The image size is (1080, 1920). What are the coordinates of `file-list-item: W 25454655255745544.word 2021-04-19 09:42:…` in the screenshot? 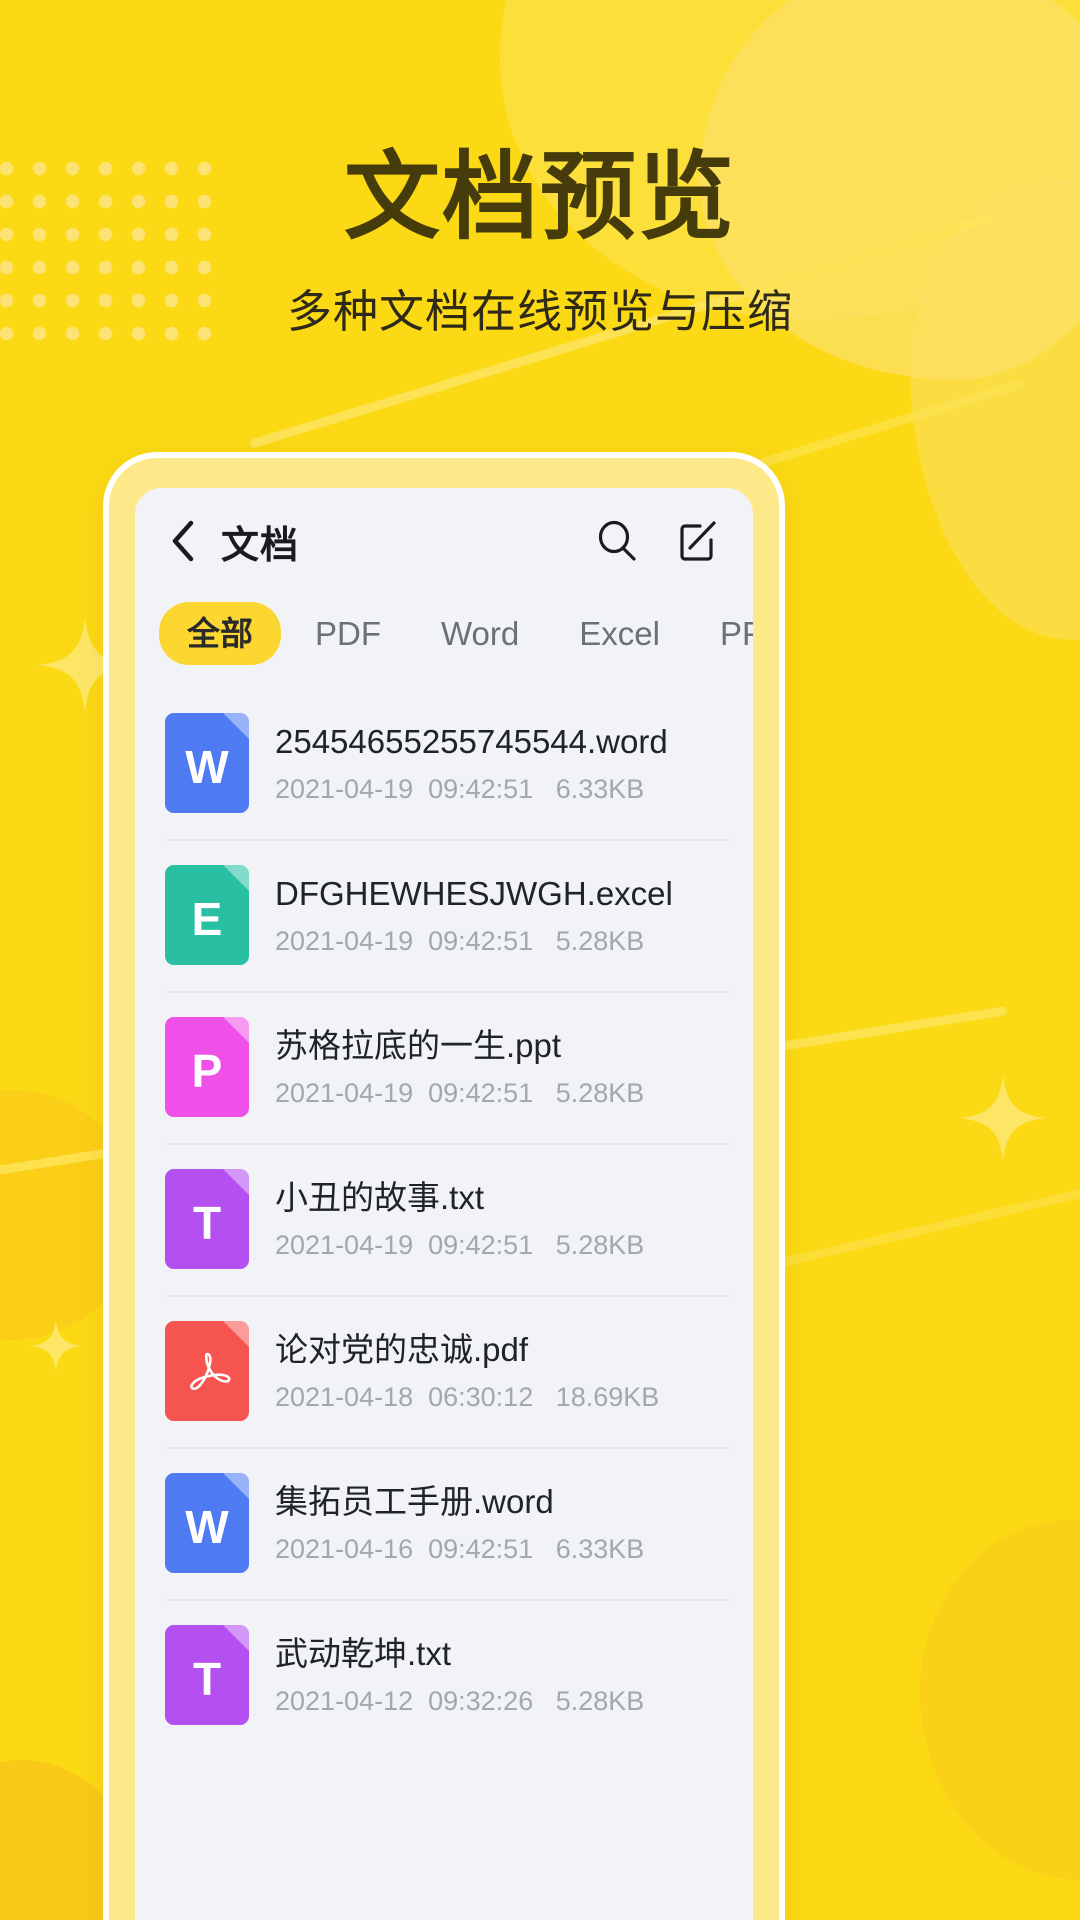 It's located at (444, 763).